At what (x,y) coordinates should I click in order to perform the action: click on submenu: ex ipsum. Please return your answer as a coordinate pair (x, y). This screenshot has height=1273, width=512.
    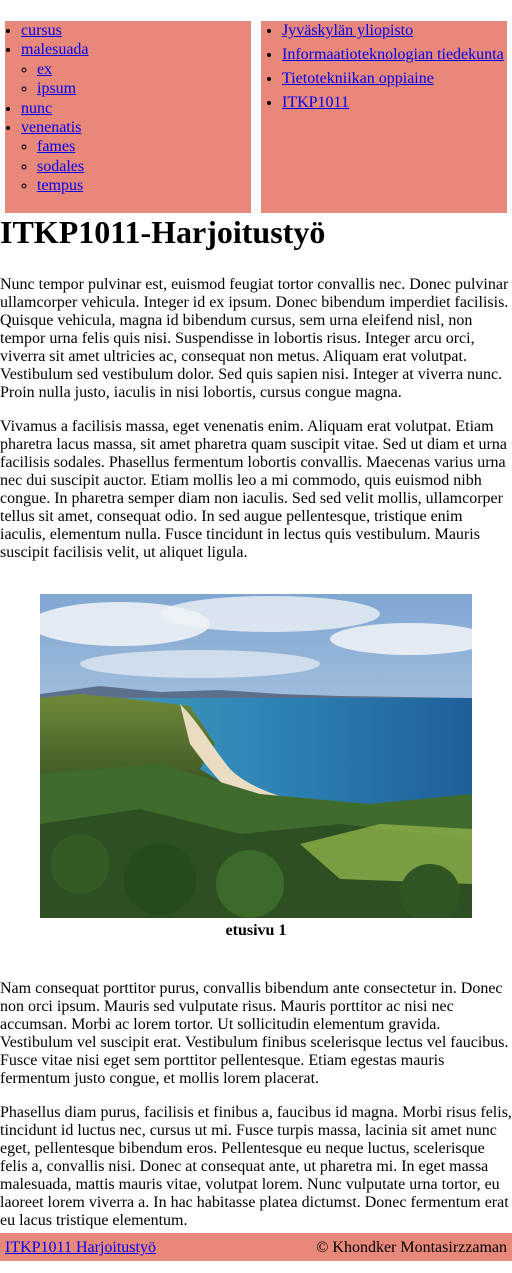
    Looking at the image, I should click on (55, 79).